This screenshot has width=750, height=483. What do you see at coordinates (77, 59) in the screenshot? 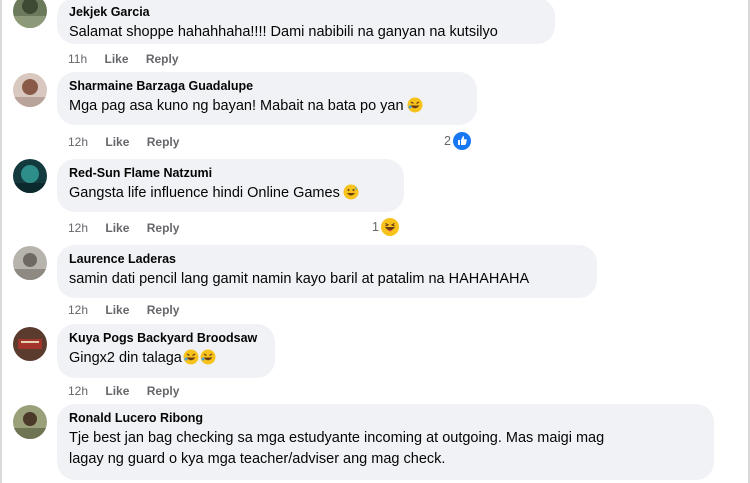
I see `comment-time: 11h` at bounding box center [77, 59].